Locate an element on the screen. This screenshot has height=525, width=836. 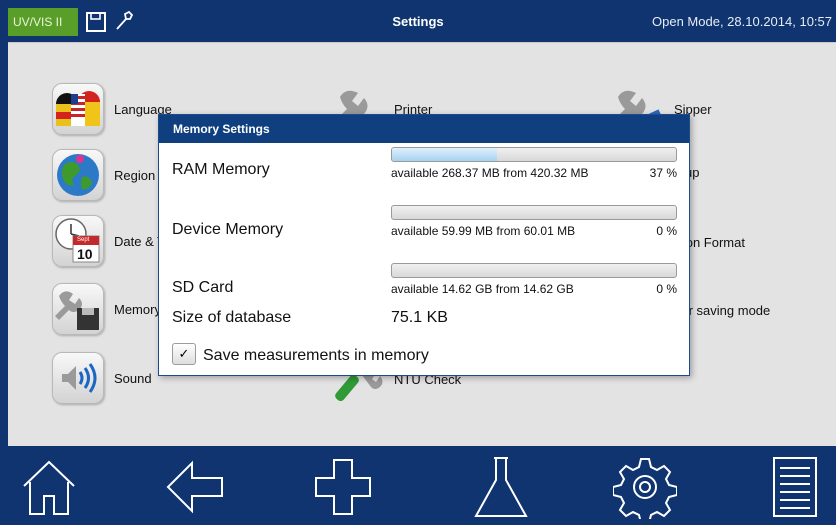
ram-progress-fill is located at coordinates (445, 154).